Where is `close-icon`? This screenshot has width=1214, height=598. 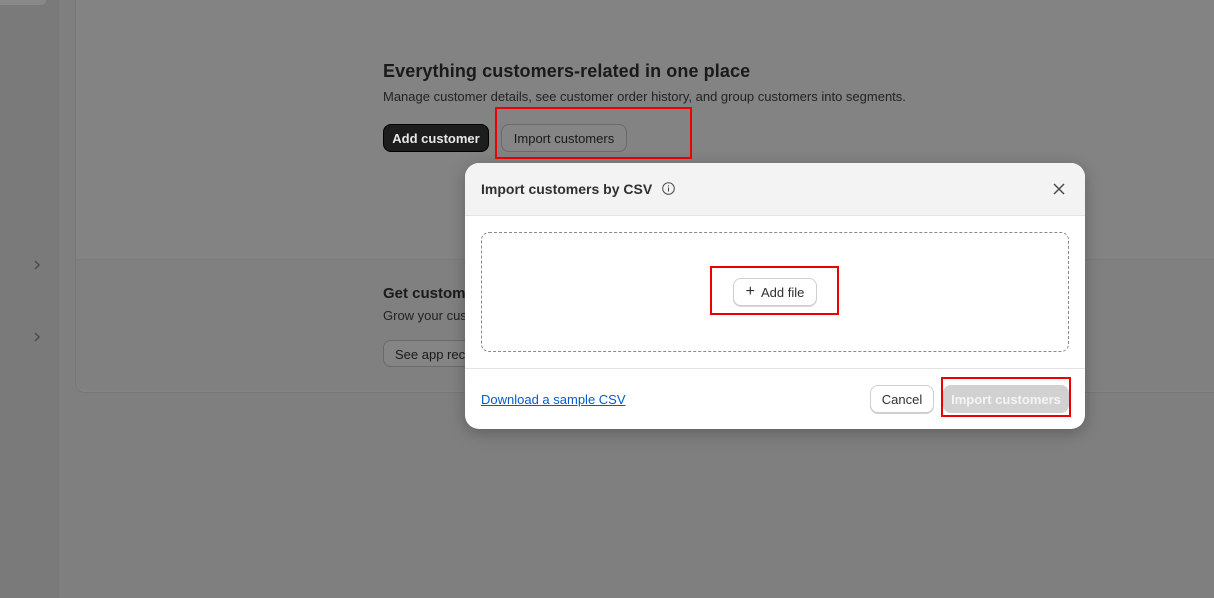 close-icon is located at coordinates (1059, 189).